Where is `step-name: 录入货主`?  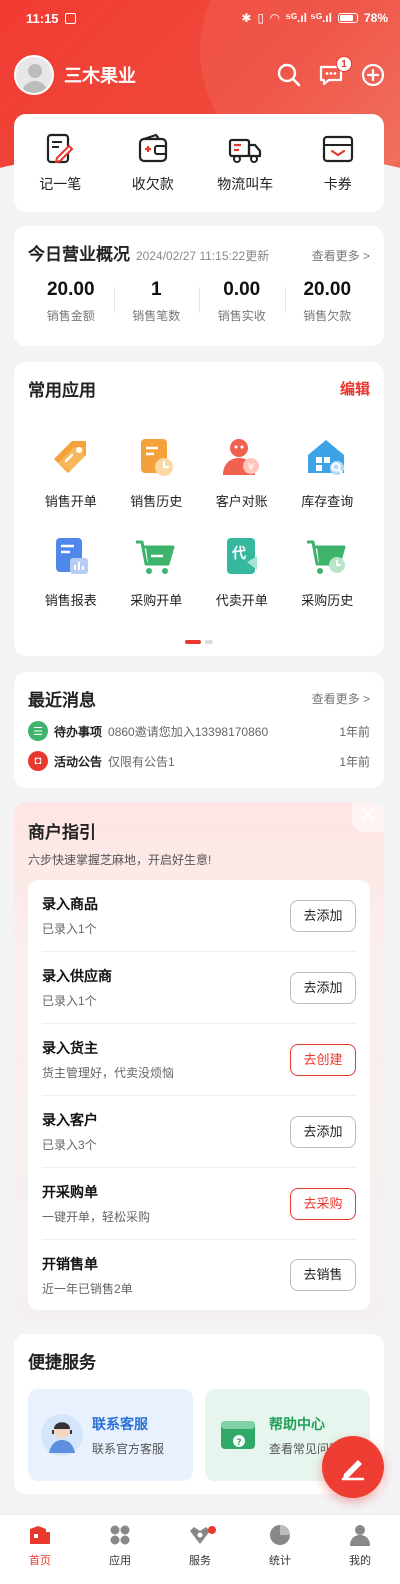 step-name: 录入货主 is located at coordinates (70, 1048).